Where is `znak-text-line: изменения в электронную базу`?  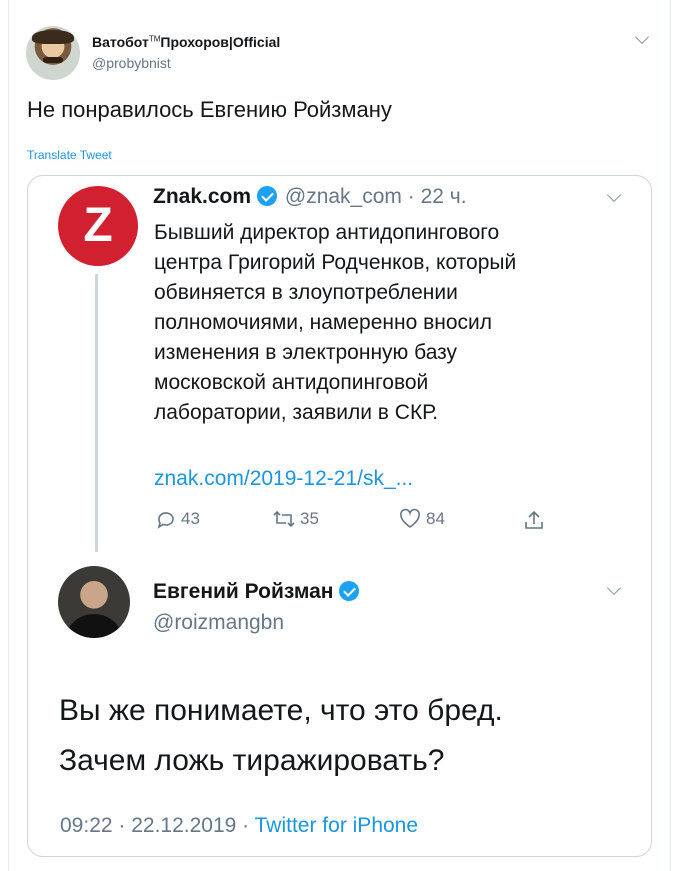 znak-text-line: изменения в электронную базу is located at coordinates (306, 352).